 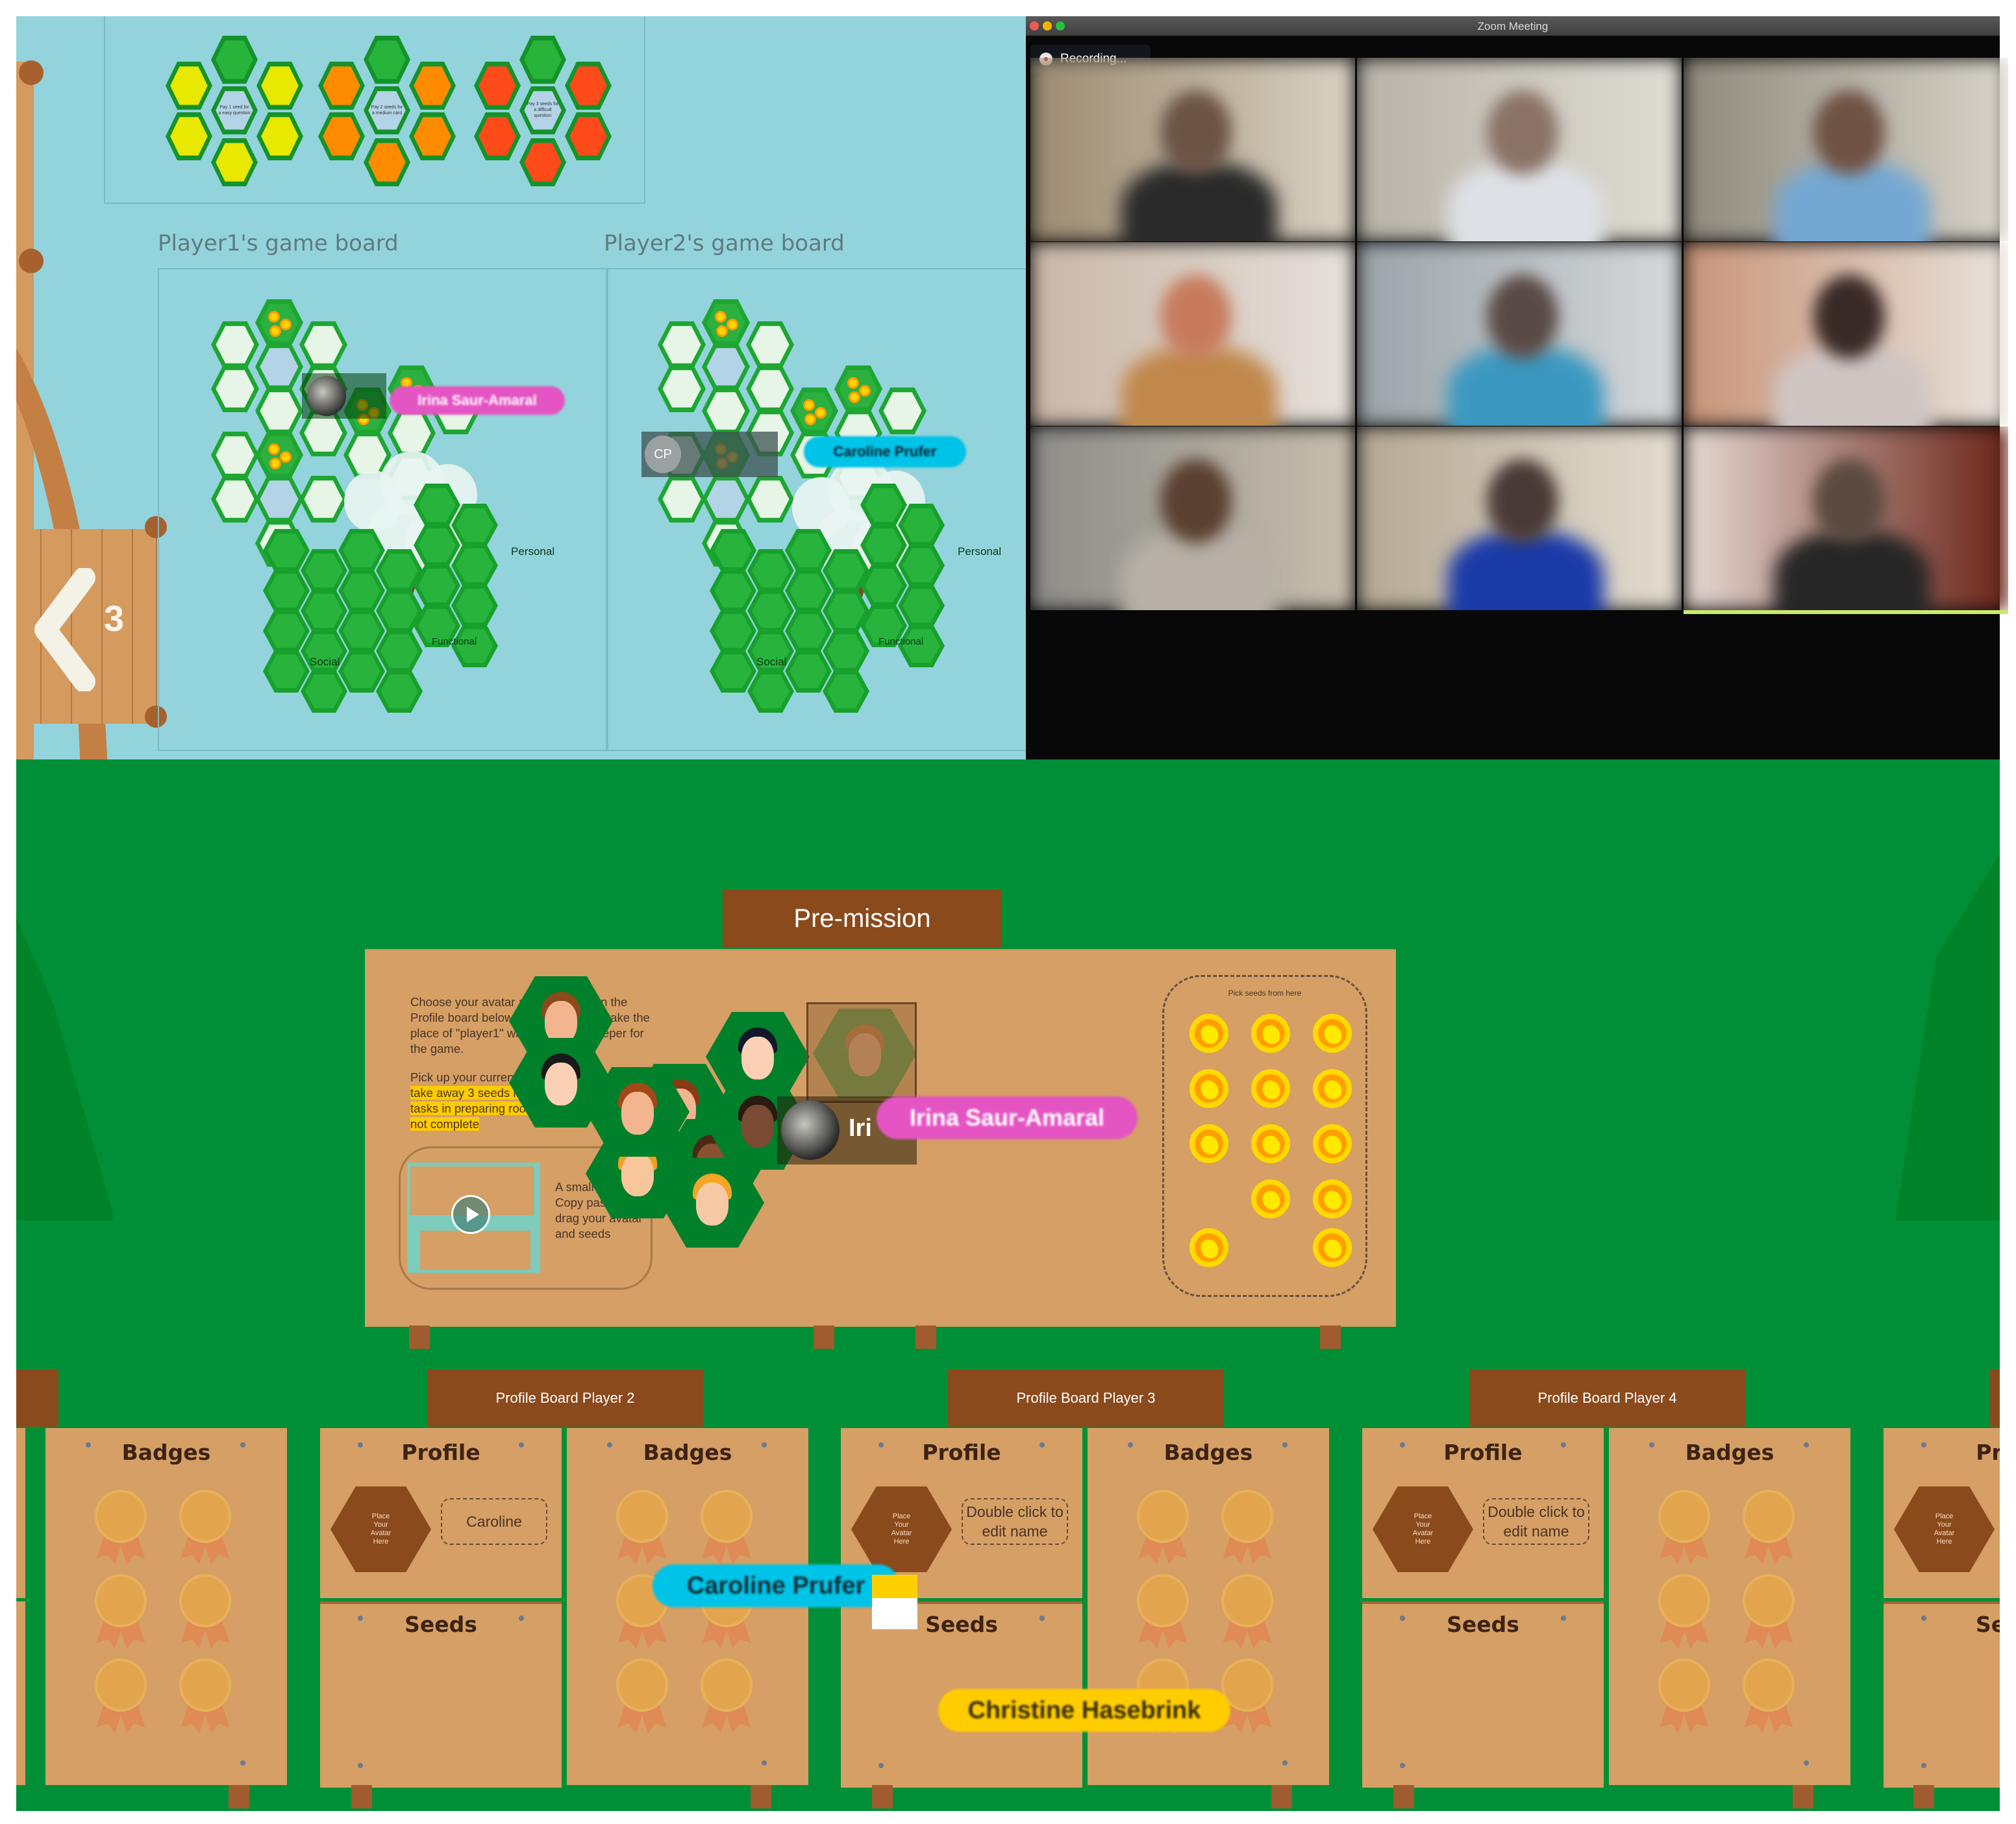 What do you see at coordinates (1942, 1694) in the screenshot?
I see `seeds-panel: Seec` at bounding box center [1942, 1694].